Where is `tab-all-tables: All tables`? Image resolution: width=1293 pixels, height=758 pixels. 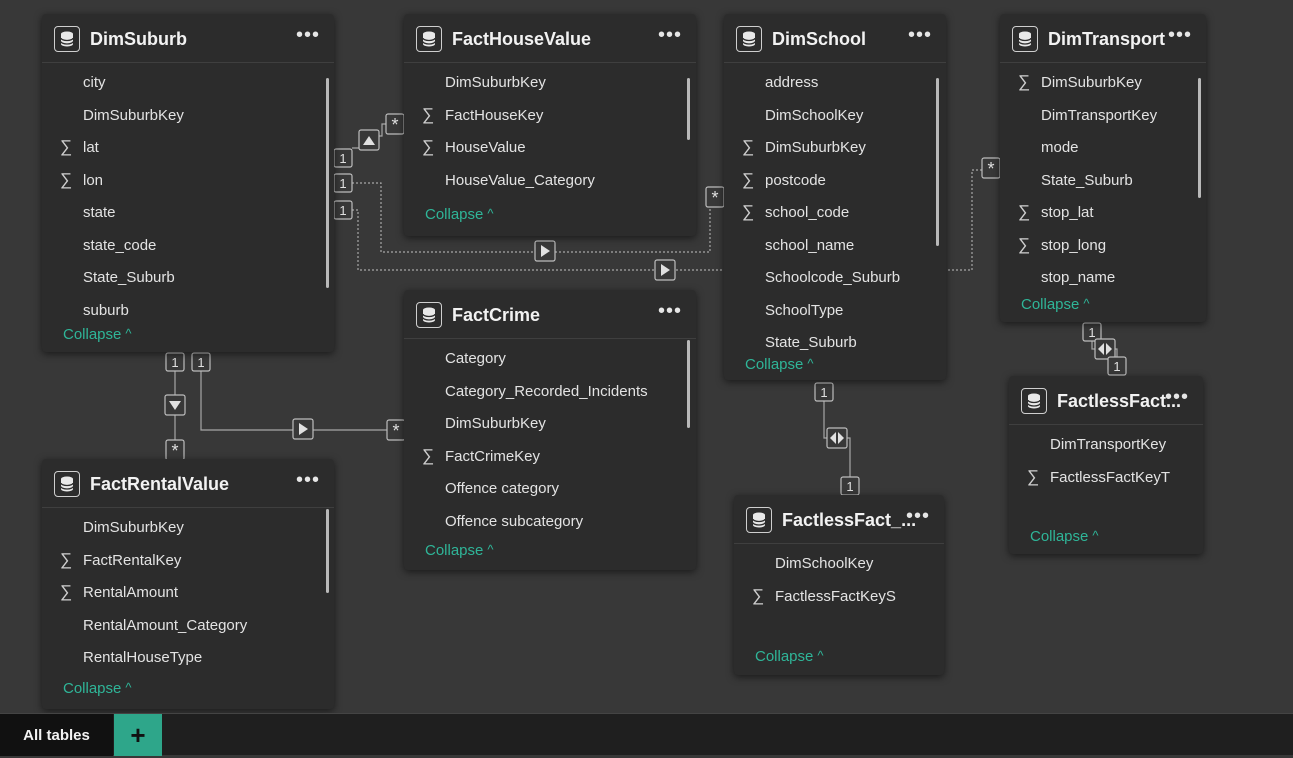
tab-all-tables: All tables is located at coordinates (56, 735).